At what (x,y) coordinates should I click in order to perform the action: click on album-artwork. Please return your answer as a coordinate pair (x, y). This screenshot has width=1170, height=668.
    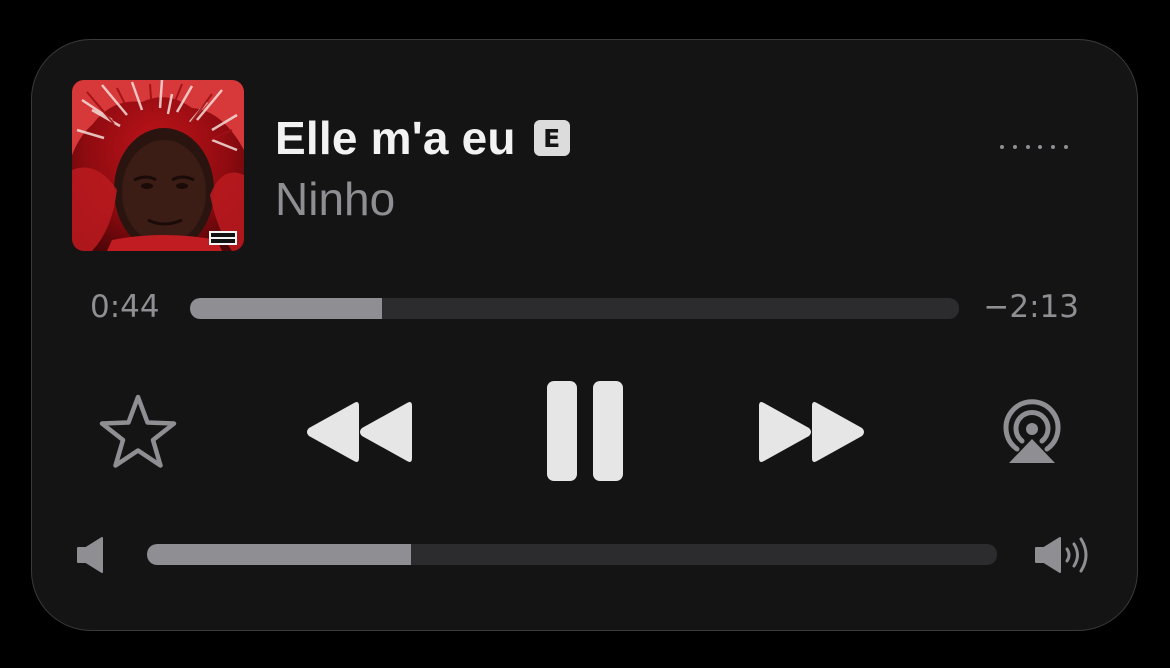
    Looking at the image, I should click on (158, 165).